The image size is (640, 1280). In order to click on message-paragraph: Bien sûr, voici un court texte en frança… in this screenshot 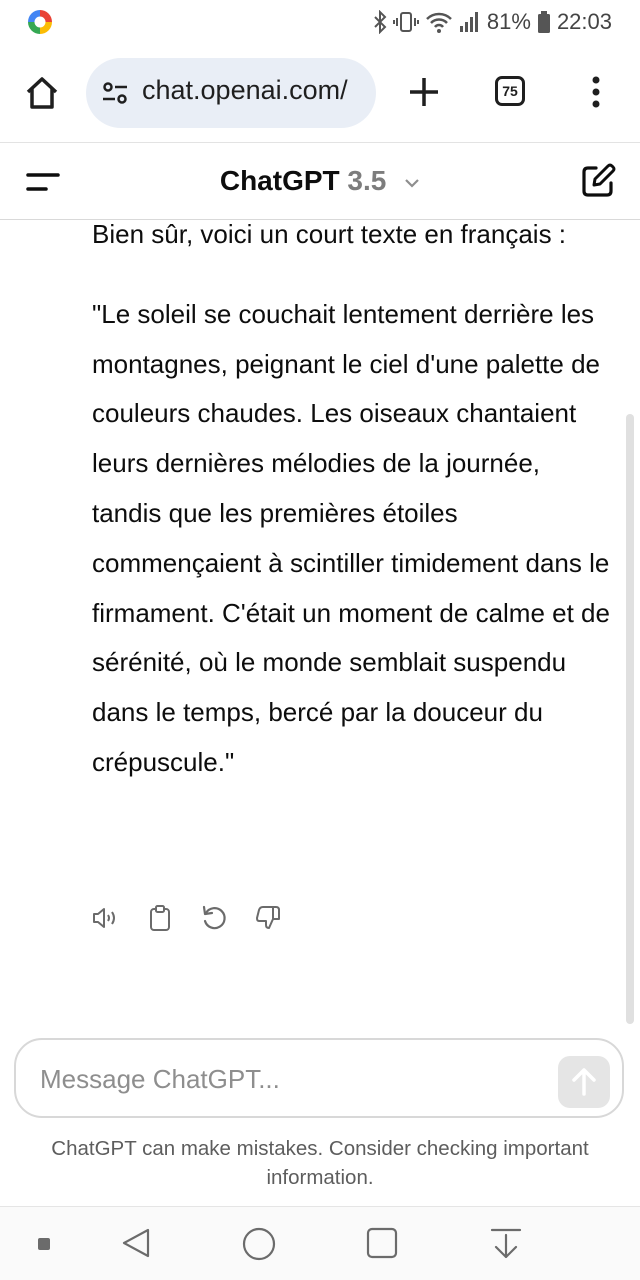, I will do `click(329, 234)`.